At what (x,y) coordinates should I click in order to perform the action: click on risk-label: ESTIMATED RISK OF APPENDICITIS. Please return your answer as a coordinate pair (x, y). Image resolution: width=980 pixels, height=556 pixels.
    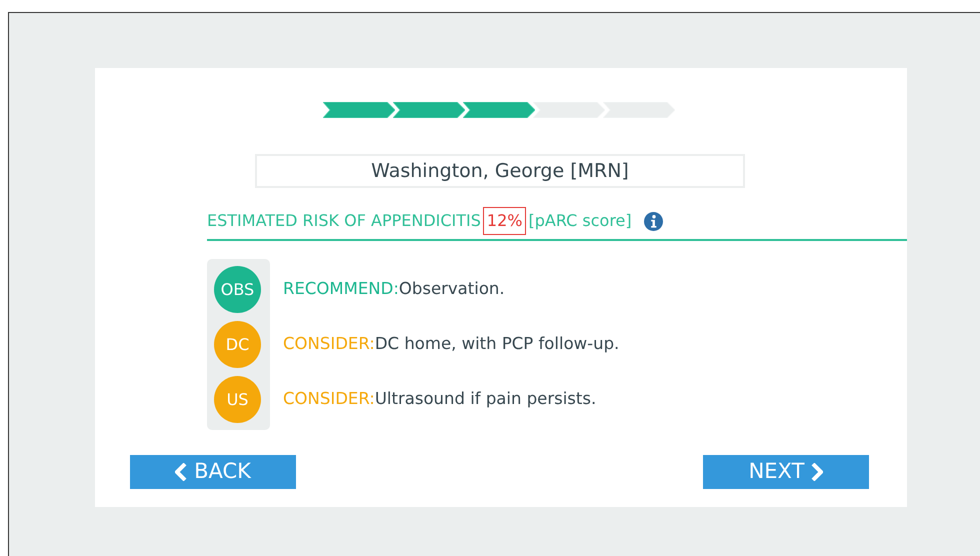
    Looking at the image, I should click on (344, 221).